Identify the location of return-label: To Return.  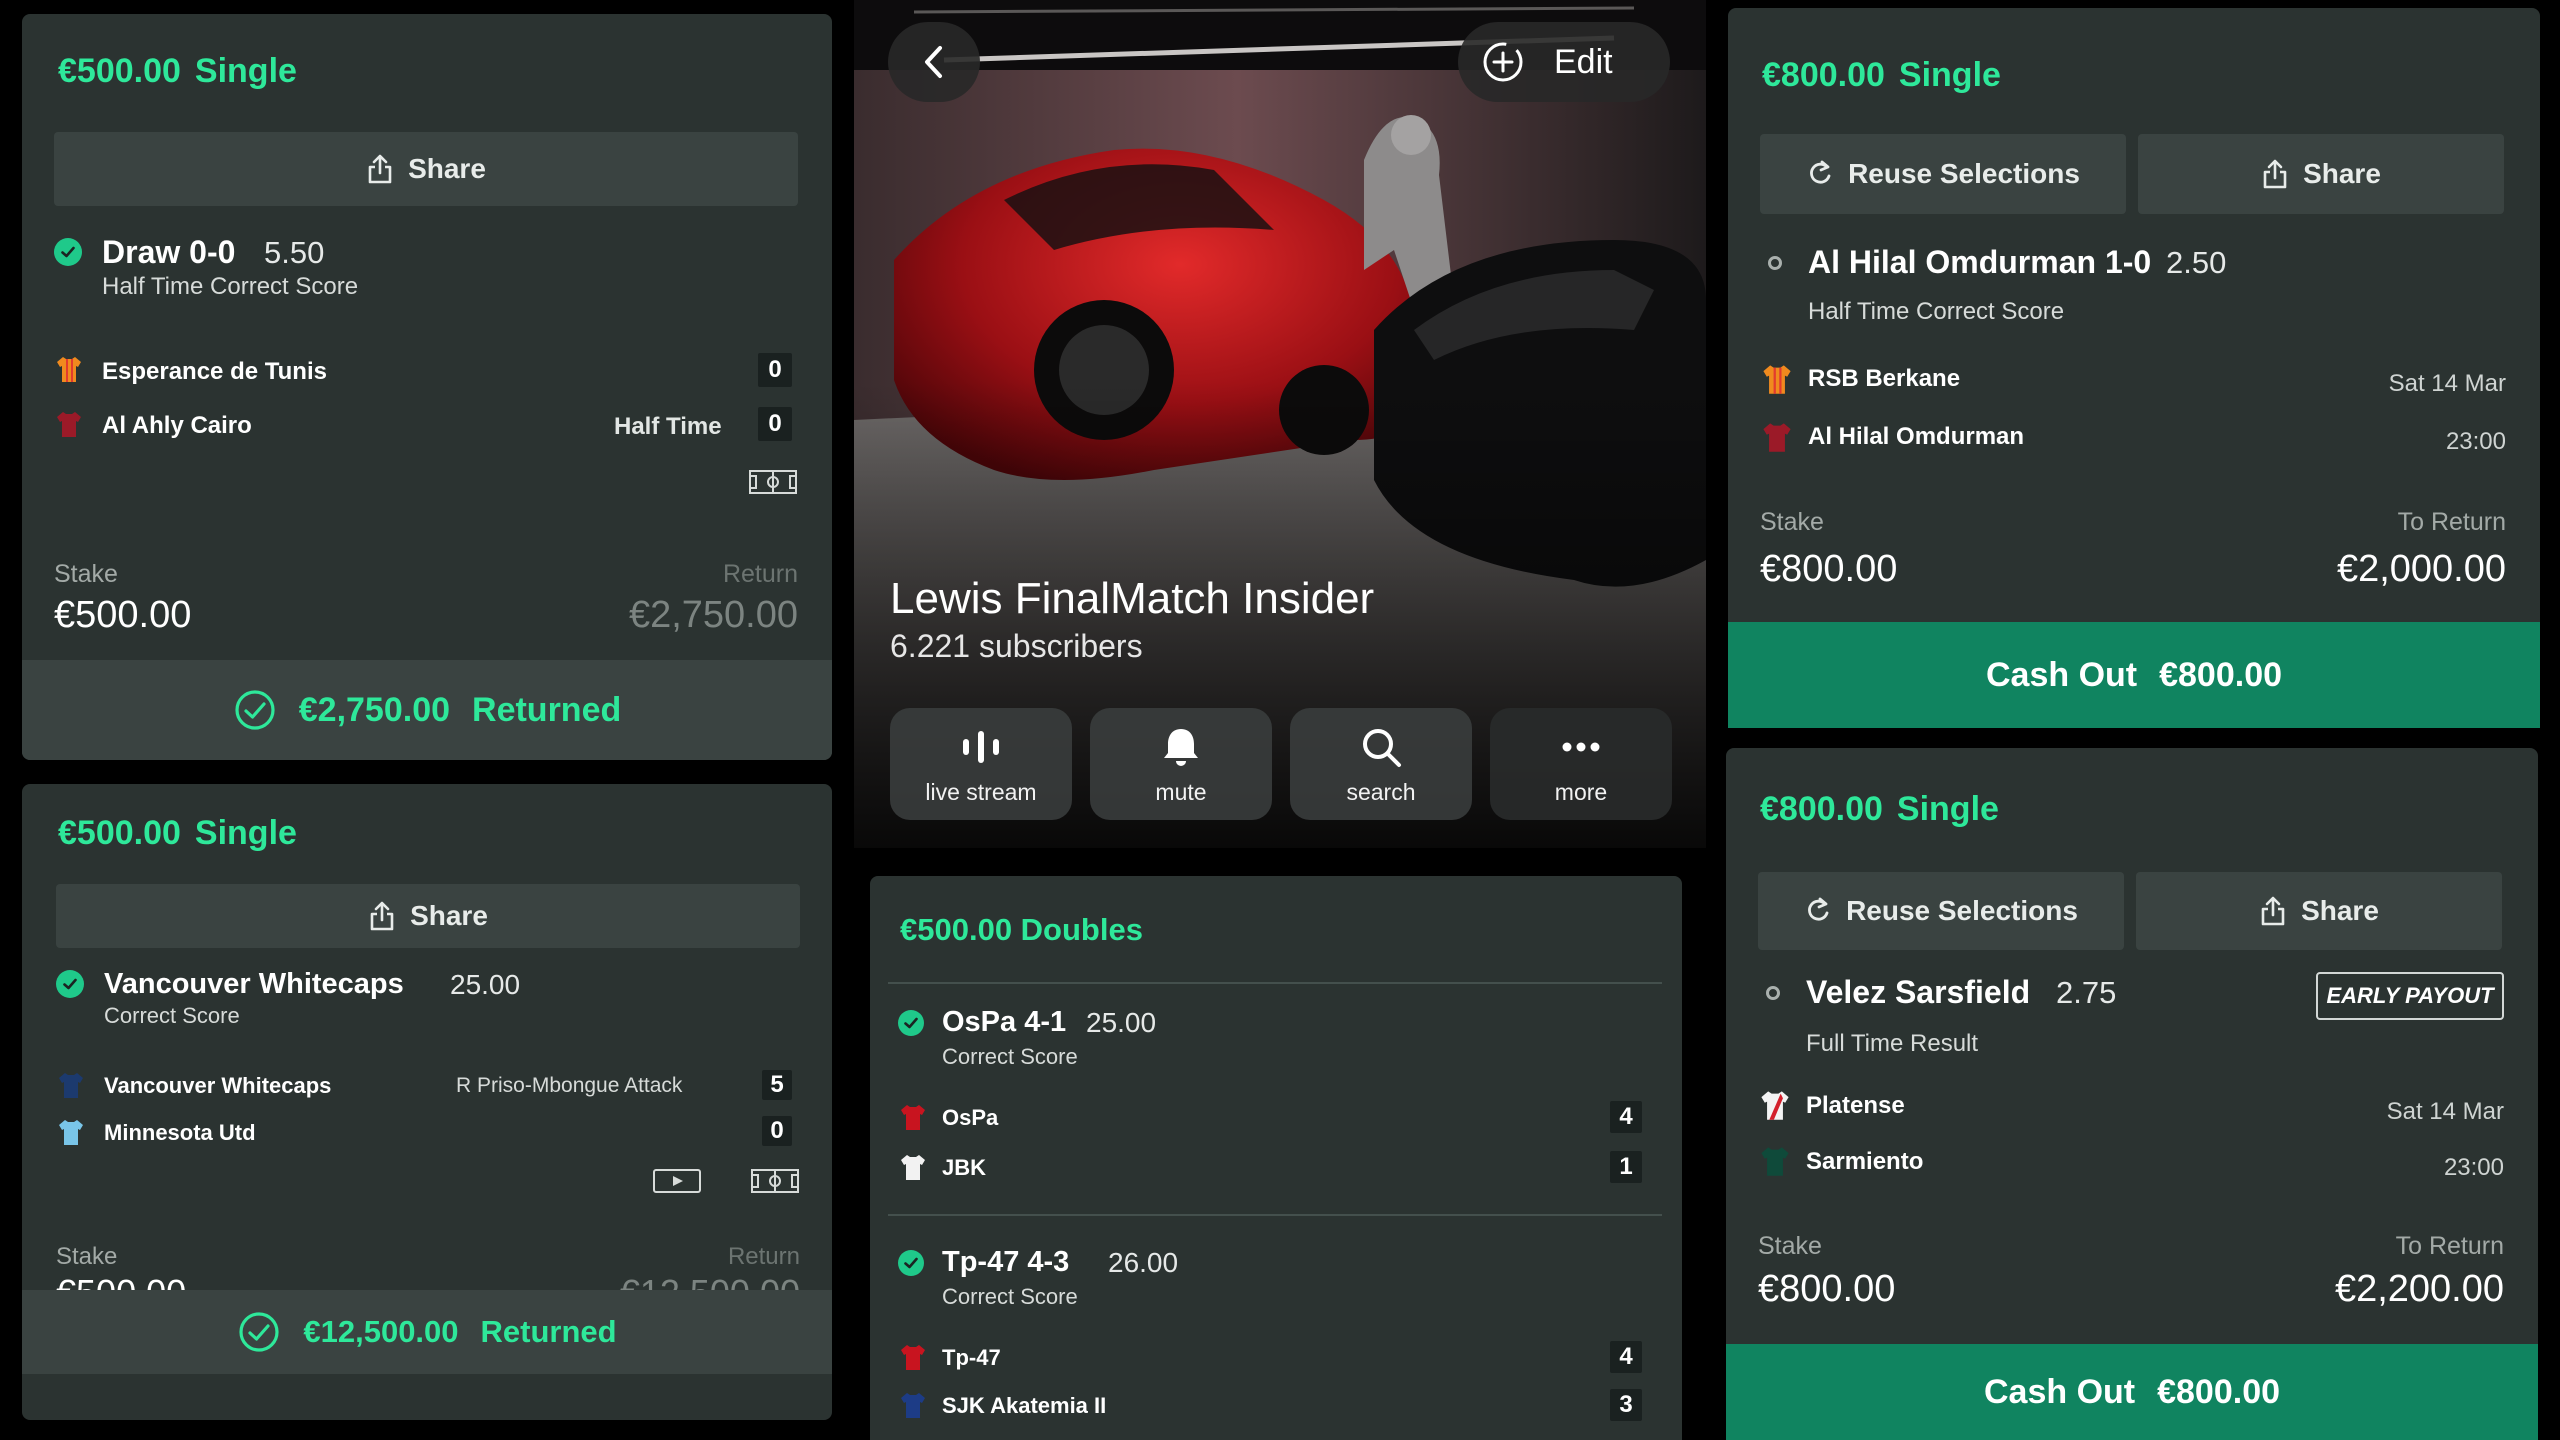
(2451, 522).